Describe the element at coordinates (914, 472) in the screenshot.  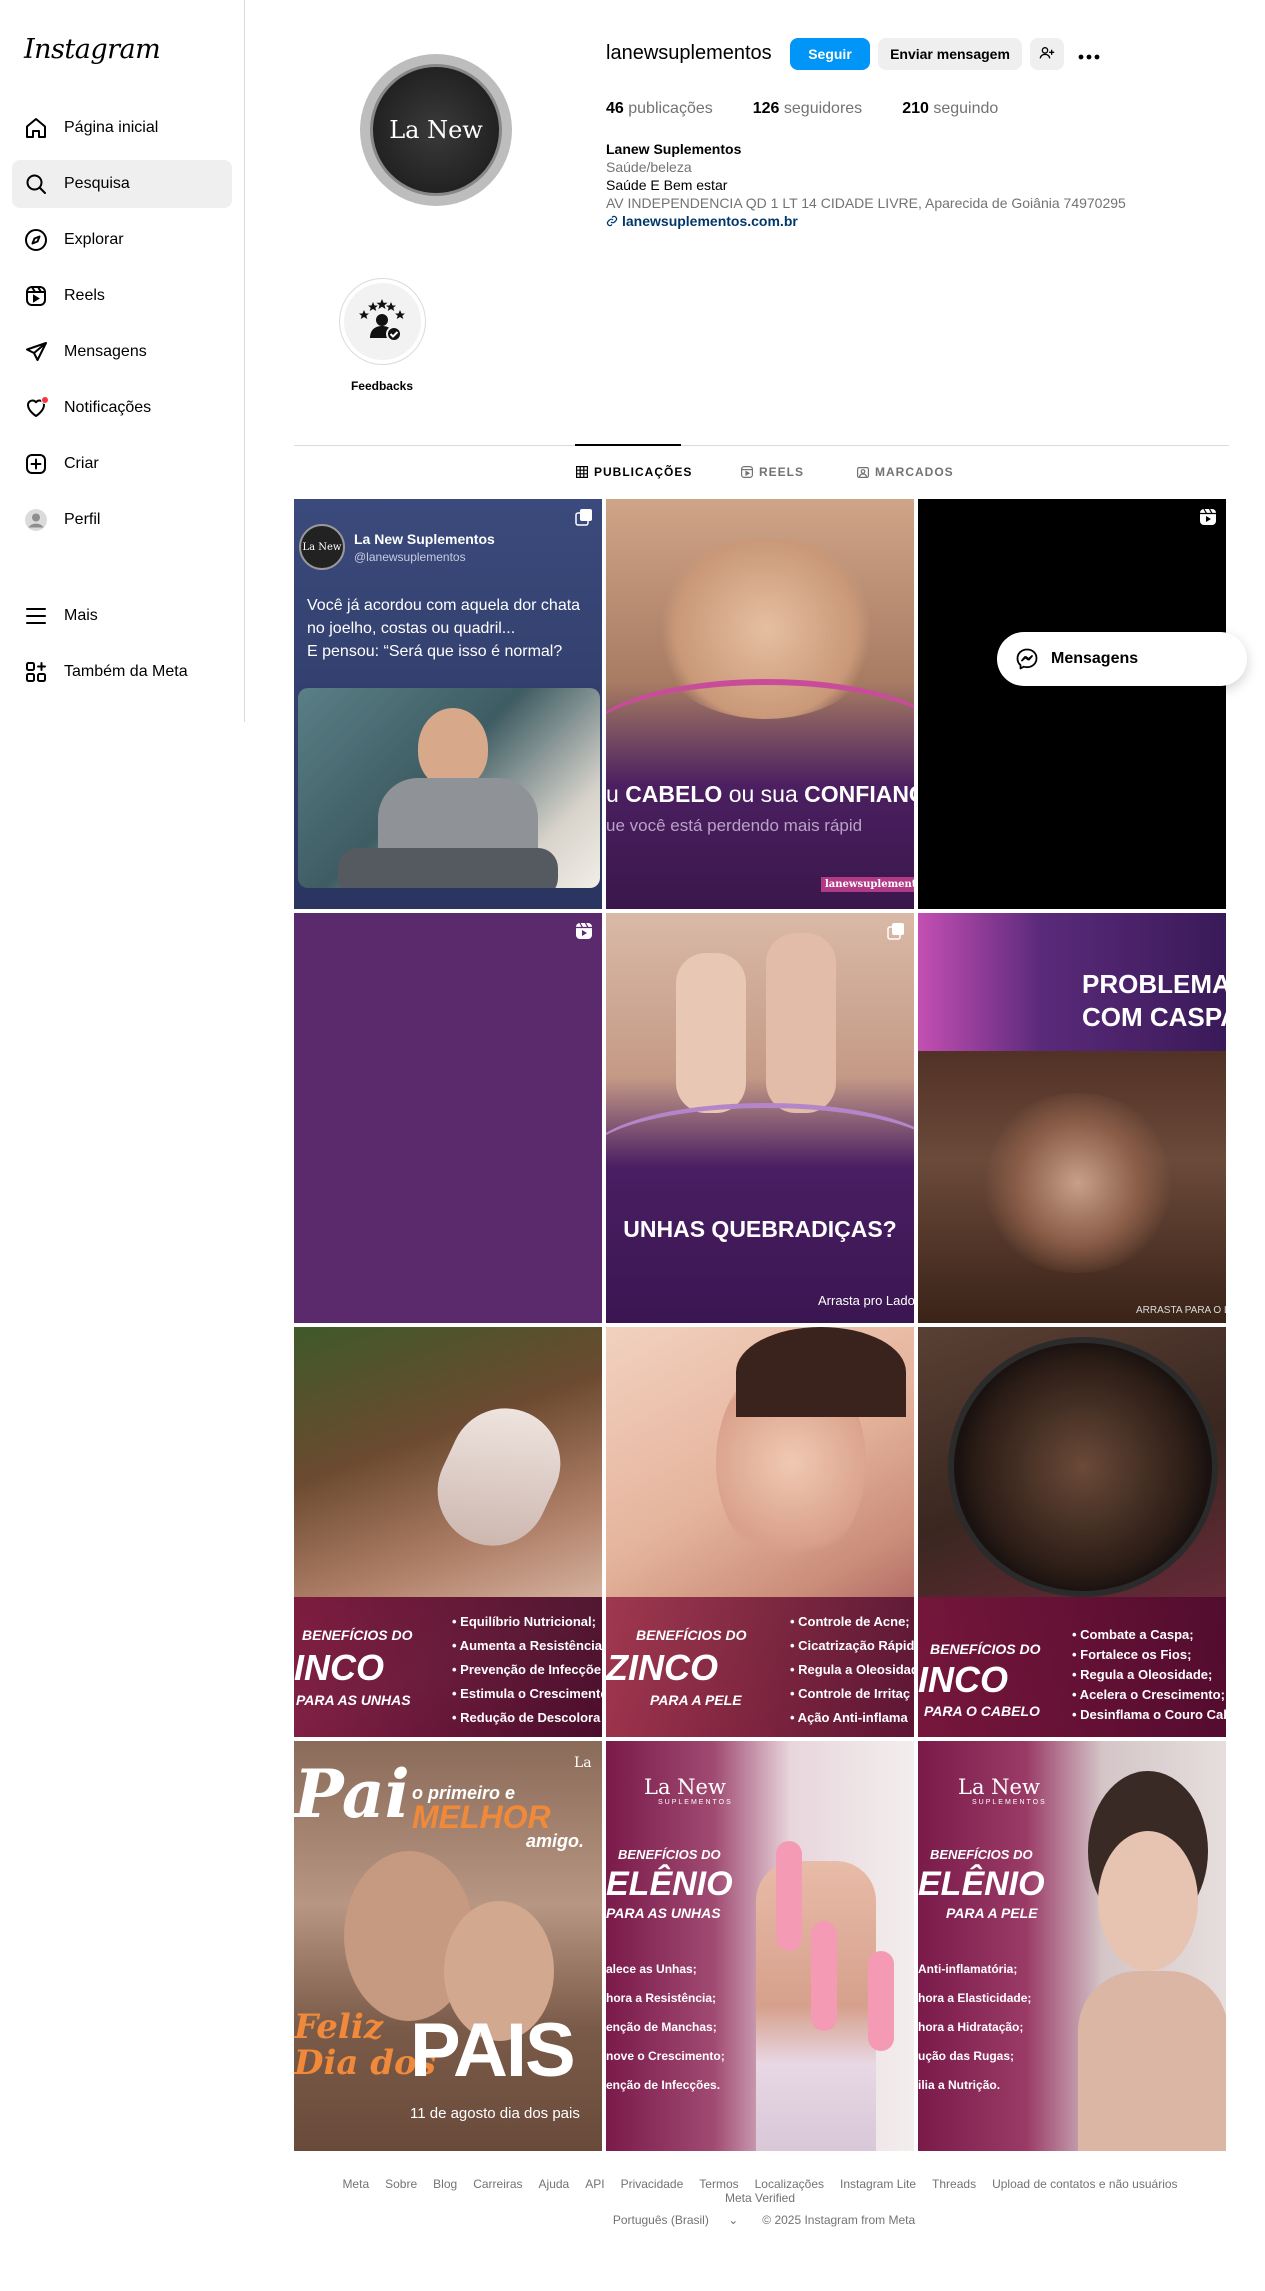
I see `tab-label: MARCADOS` at that location.